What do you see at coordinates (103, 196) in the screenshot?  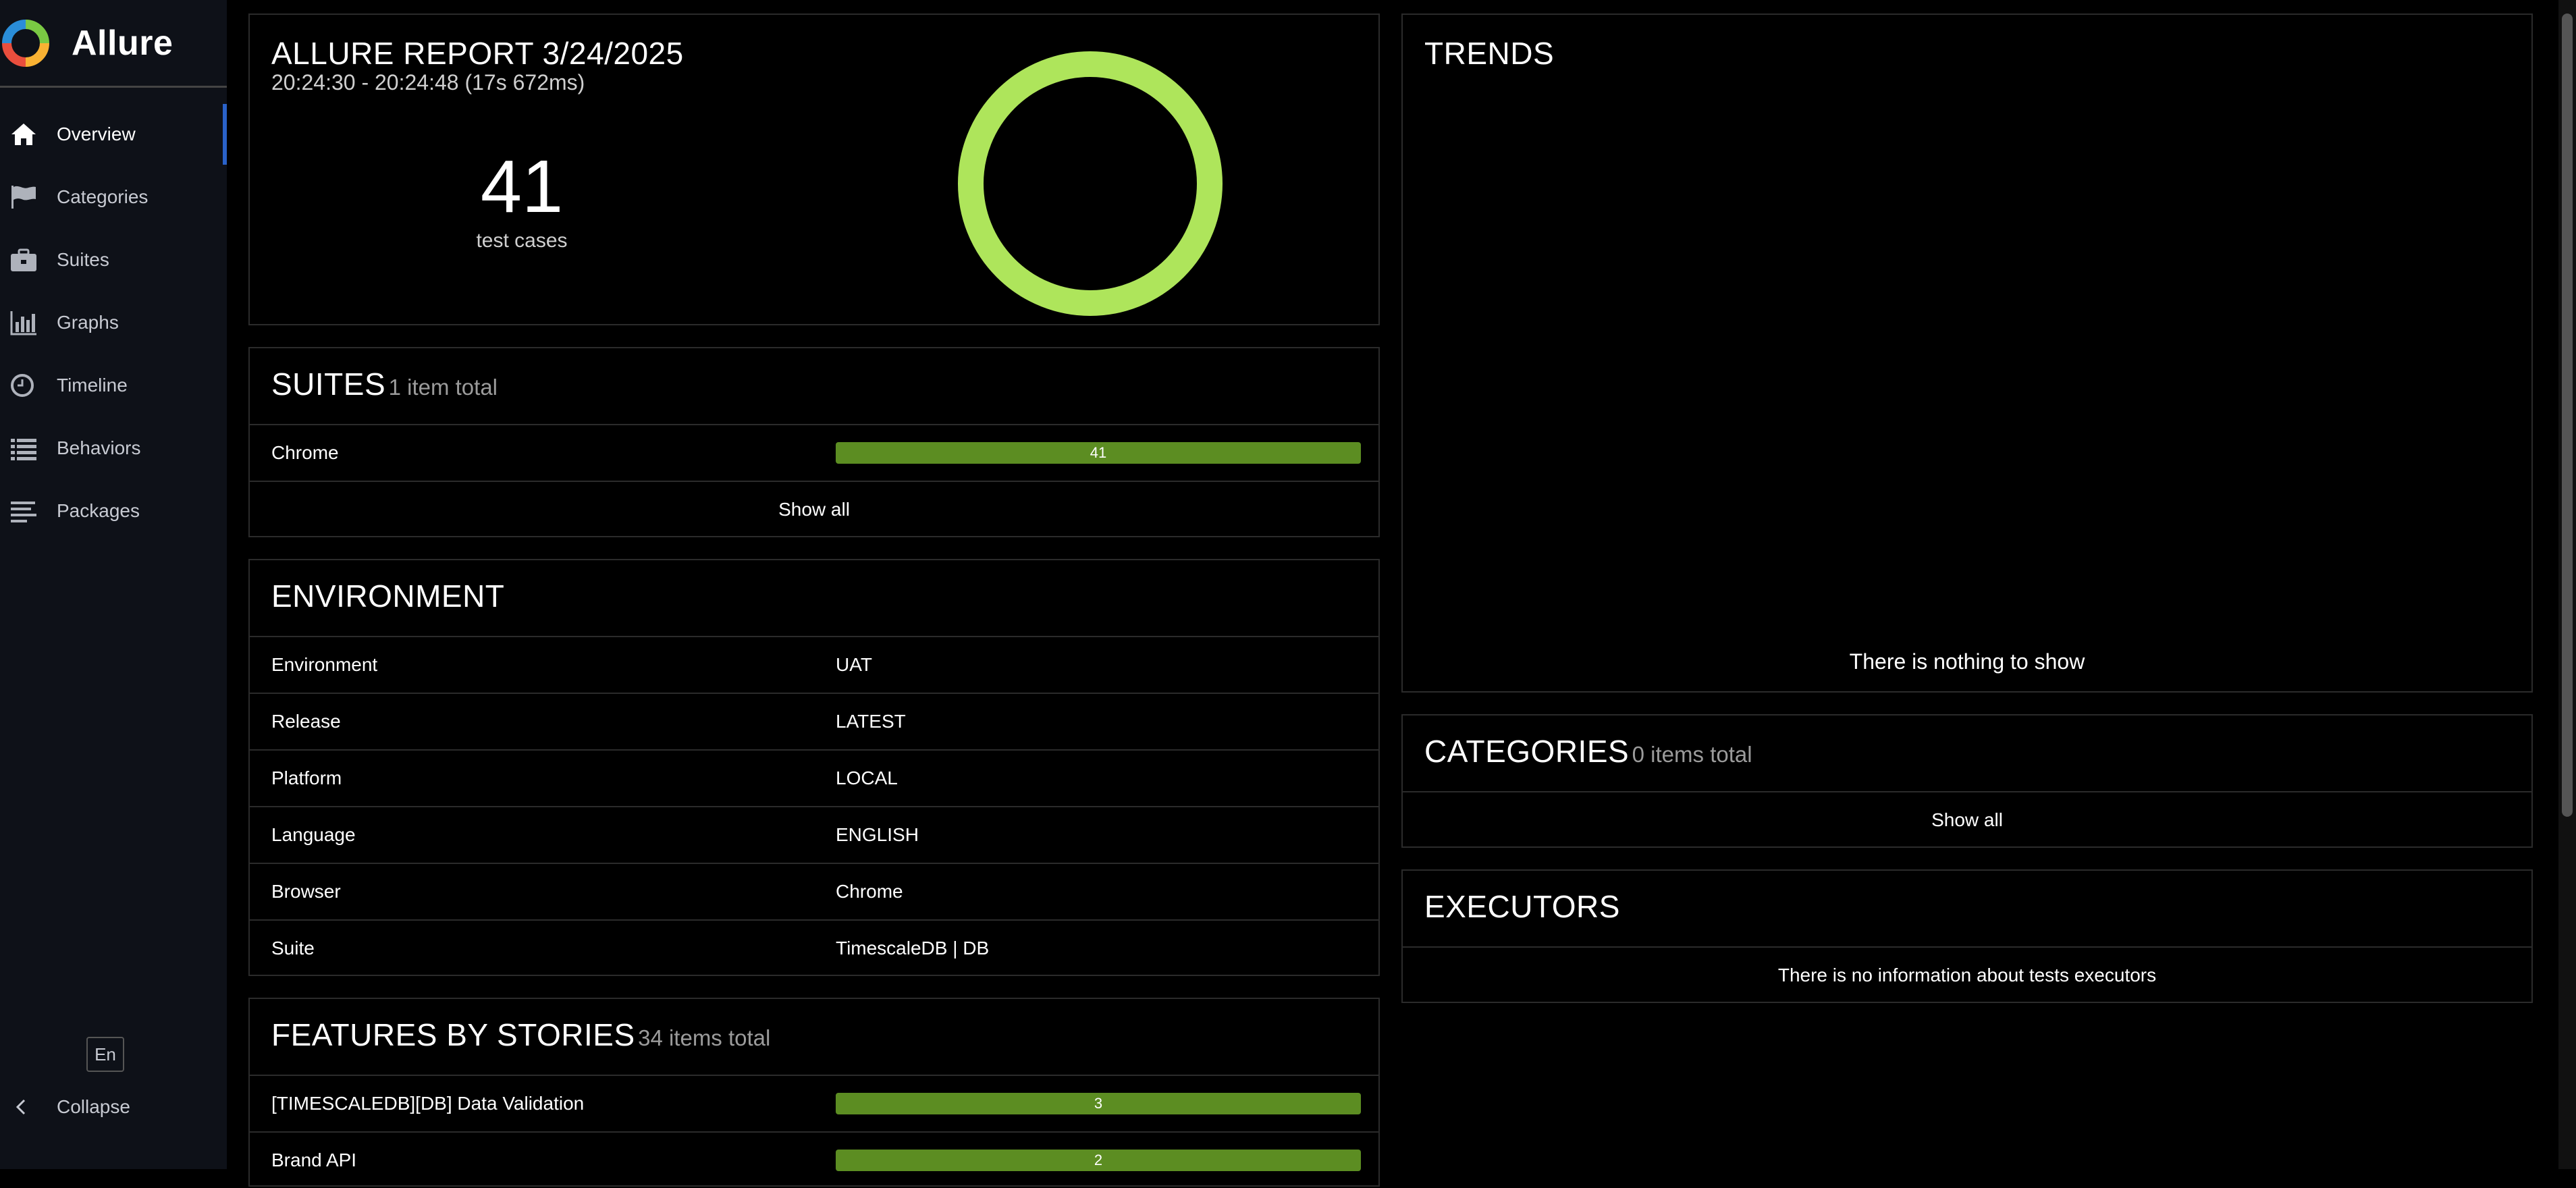 I see `sidebar-item-label: Categories` at bounding box center [103, 196].